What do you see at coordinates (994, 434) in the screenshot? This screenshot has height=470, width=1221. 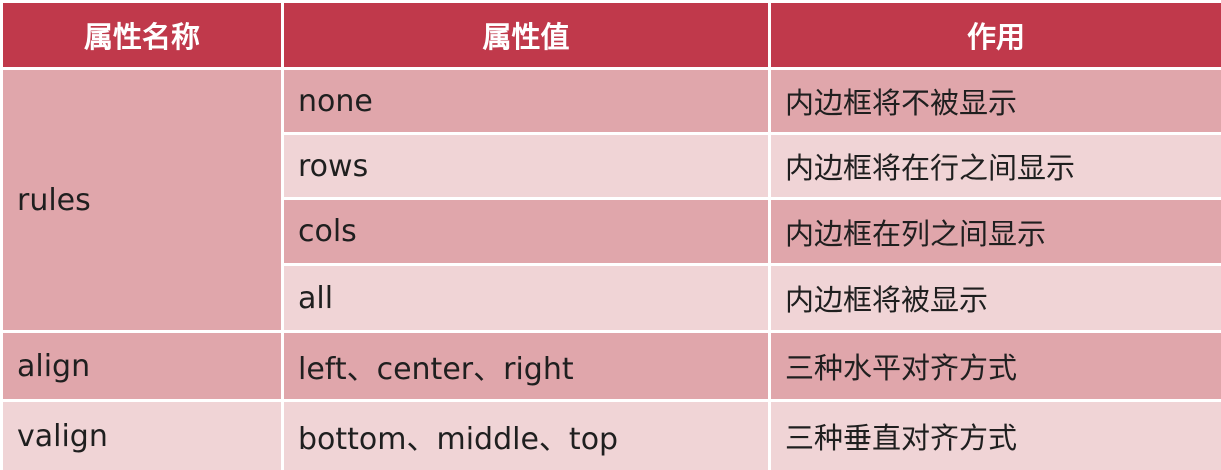 I see `effect-cell: 三种垂直对齐方式` at bounding box center [994, 434].